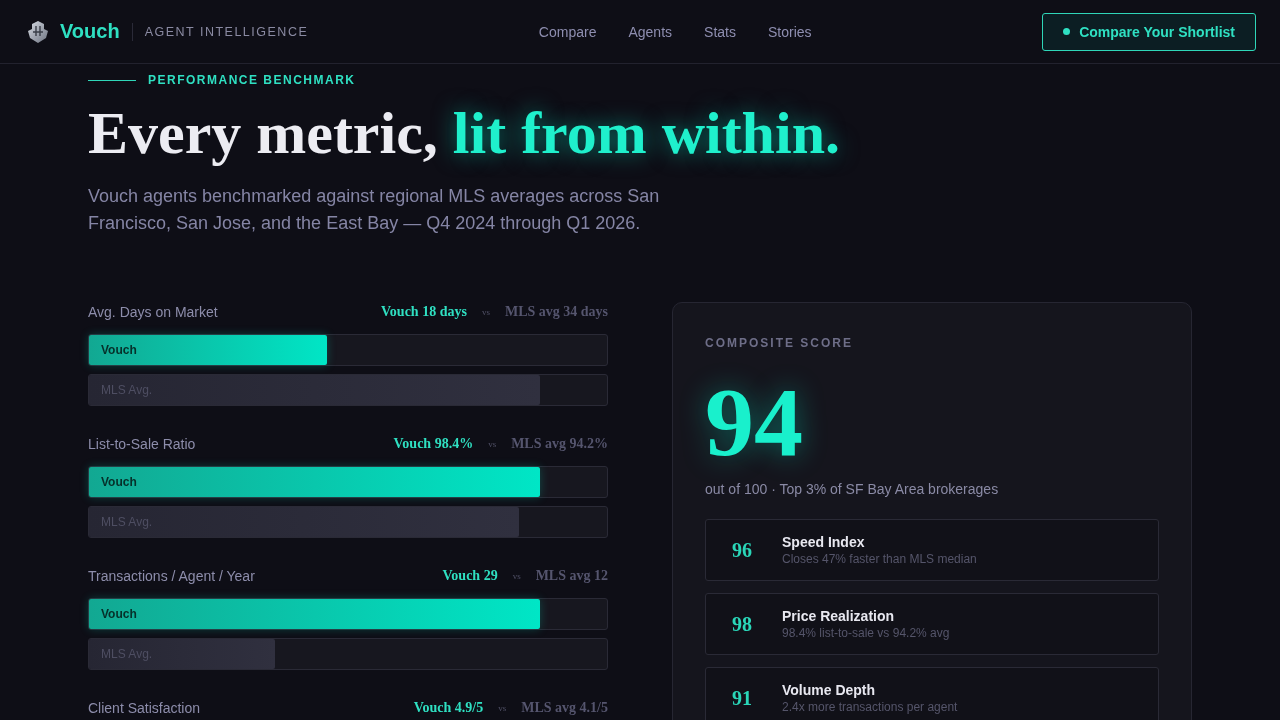 The height and width of the screenshot is (720, 1280). Describe the element at coordinates (742, 624) in the screenshot. I see `card-score: 98` at that location.